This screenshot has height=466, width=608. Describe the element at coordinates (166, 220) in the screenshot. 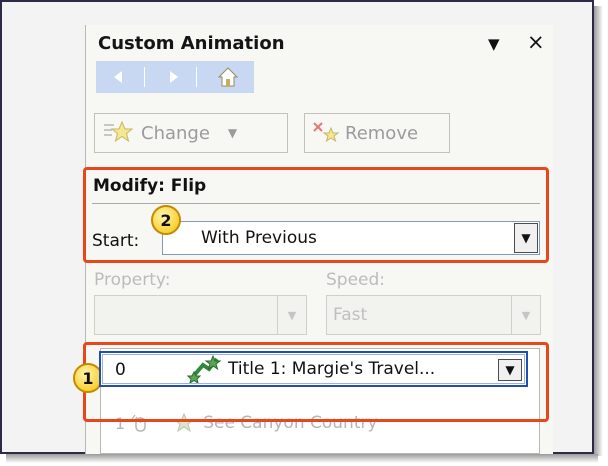

I see `callout-badge-2: 2` at that location.